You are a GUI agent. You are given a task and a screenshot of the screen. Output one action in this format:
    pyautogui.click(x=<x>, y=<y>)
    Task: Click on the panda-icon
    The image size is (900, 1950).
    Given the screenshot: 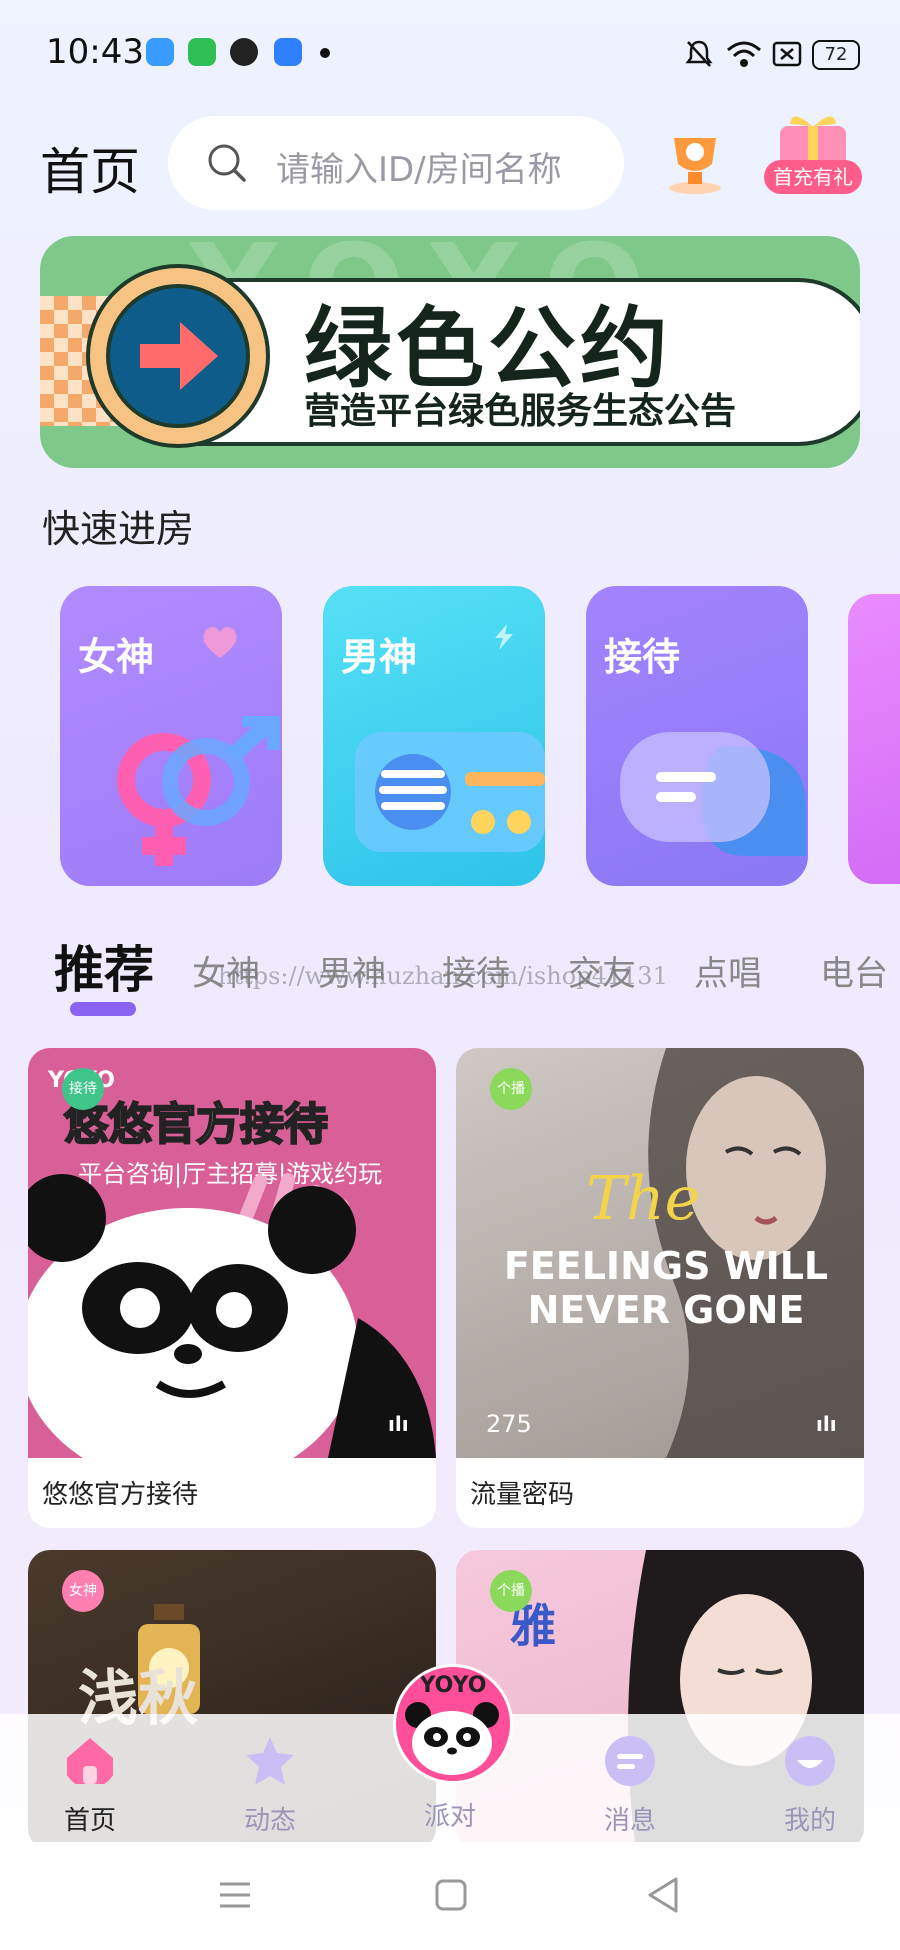 What is the action you would take?
    pyautogui.click(x=452, y=1738)
    